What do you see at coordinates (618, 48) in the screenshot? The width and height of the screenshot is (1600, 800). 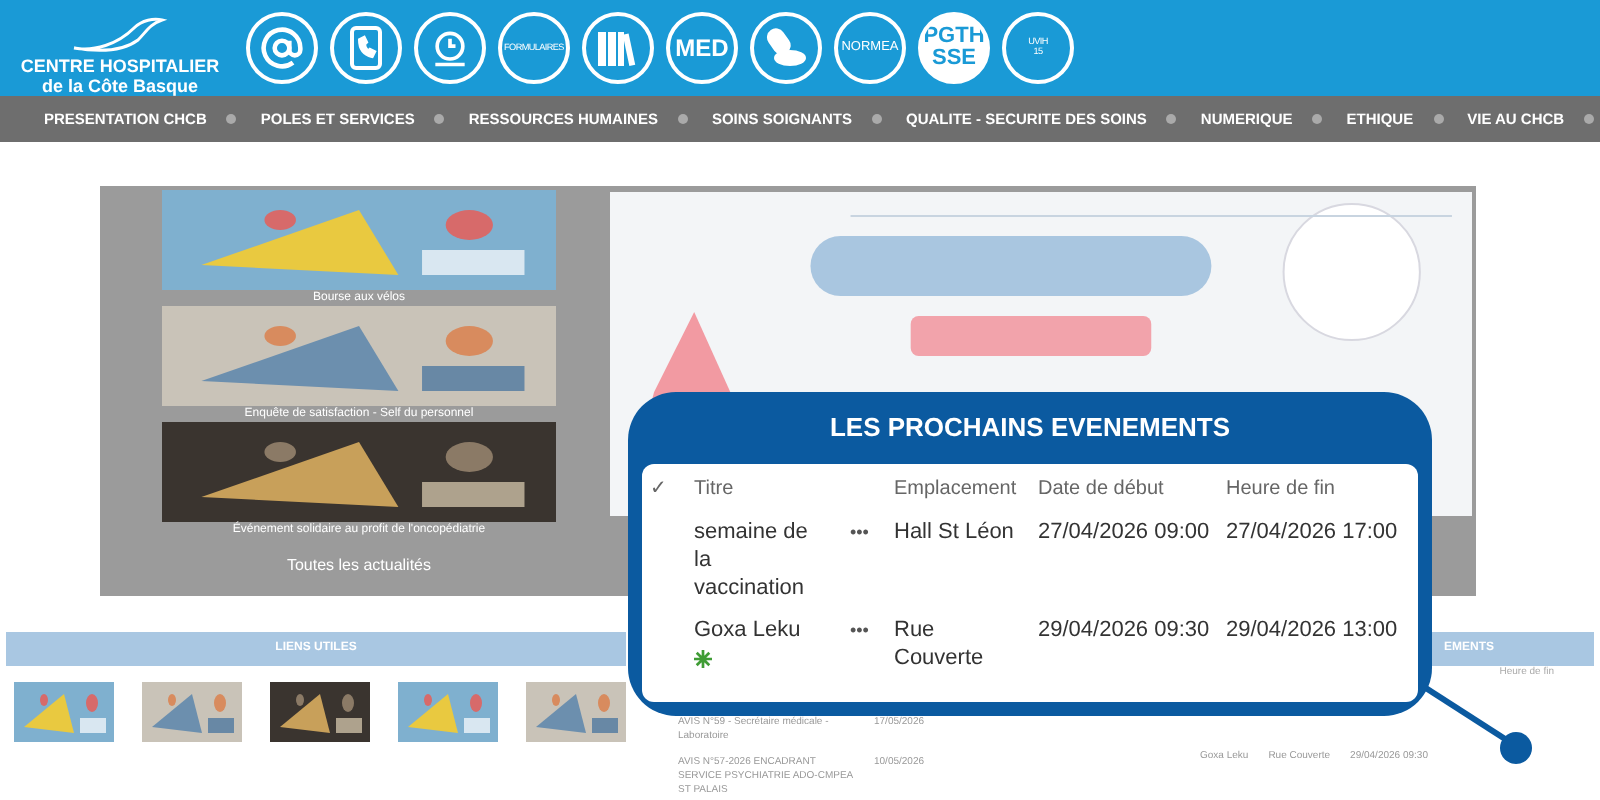 I see `books-icon` at bounding box center [618, 48].